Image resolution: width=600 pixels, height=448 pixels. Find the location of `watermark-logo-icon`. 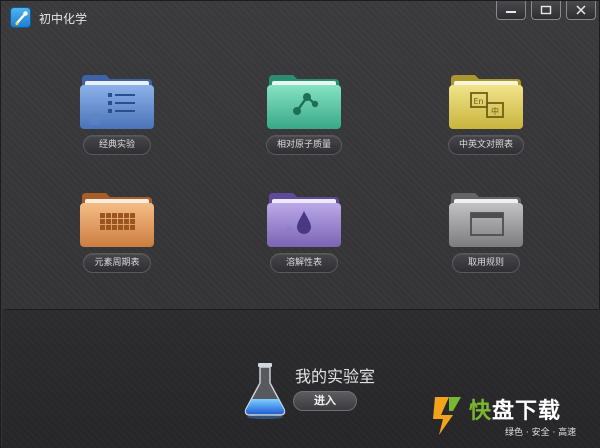

watermark-logo-icon is located at coordinates (447, 416).